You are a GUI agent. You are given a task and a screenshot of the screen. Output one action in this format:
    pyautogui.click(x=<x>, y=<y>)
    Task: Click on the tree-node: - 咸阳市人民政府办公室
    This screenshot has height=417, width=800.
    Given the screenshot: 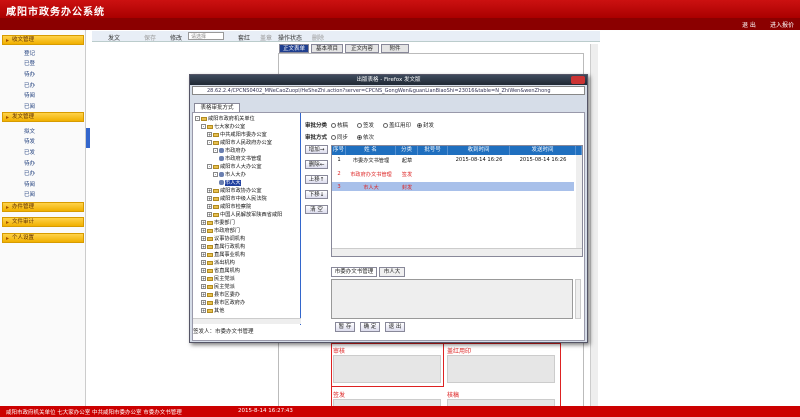 What is the action you would take?
    pyautogui.click(x=239, y=142)
    